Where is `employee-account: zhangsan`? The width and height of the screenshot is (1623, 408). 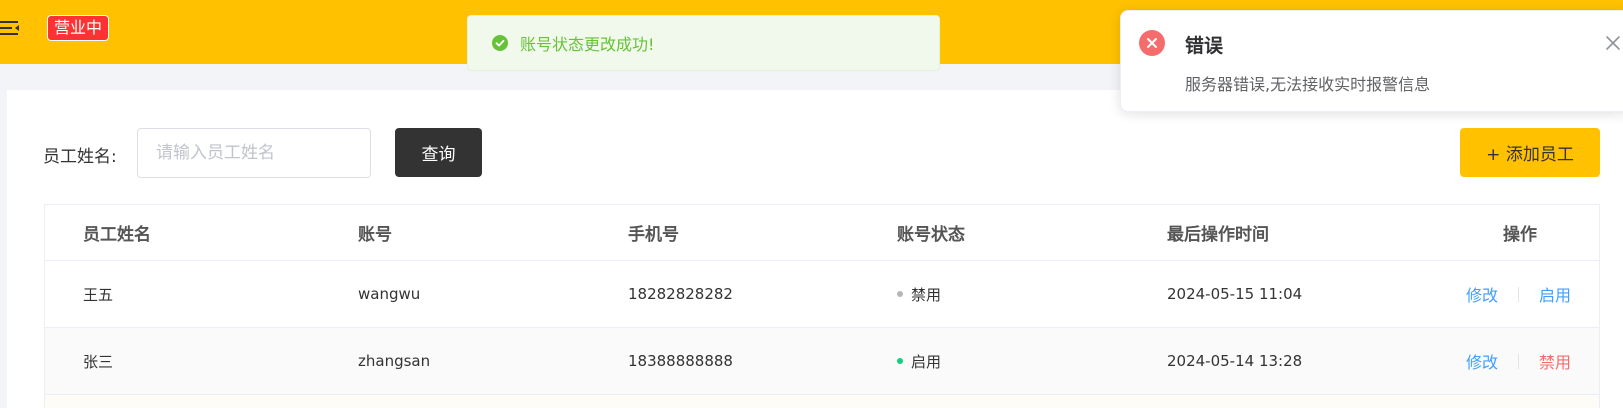
employee-account: zhangsan is located at coordinates (394, 361).